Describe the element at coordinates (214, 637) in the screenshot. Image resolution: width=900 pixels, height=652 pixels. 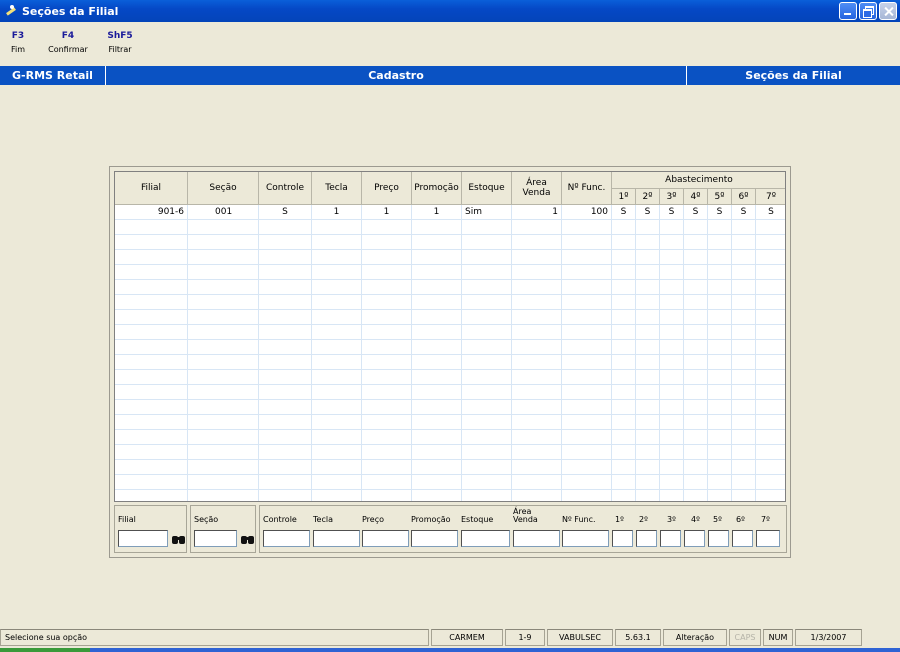
I see `status-message: Selecione sua opção` at that location.